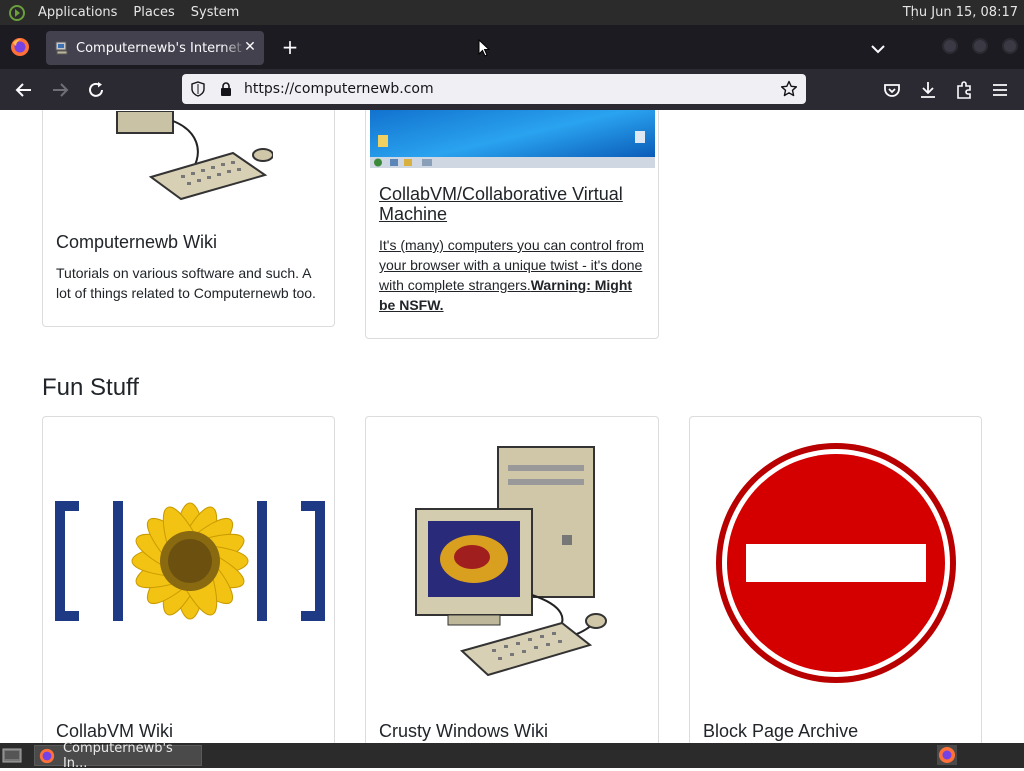 Image resolution: width=1024 pixels, height=771 pixels. I want to click on places-menu: Places, so click(153, 12).